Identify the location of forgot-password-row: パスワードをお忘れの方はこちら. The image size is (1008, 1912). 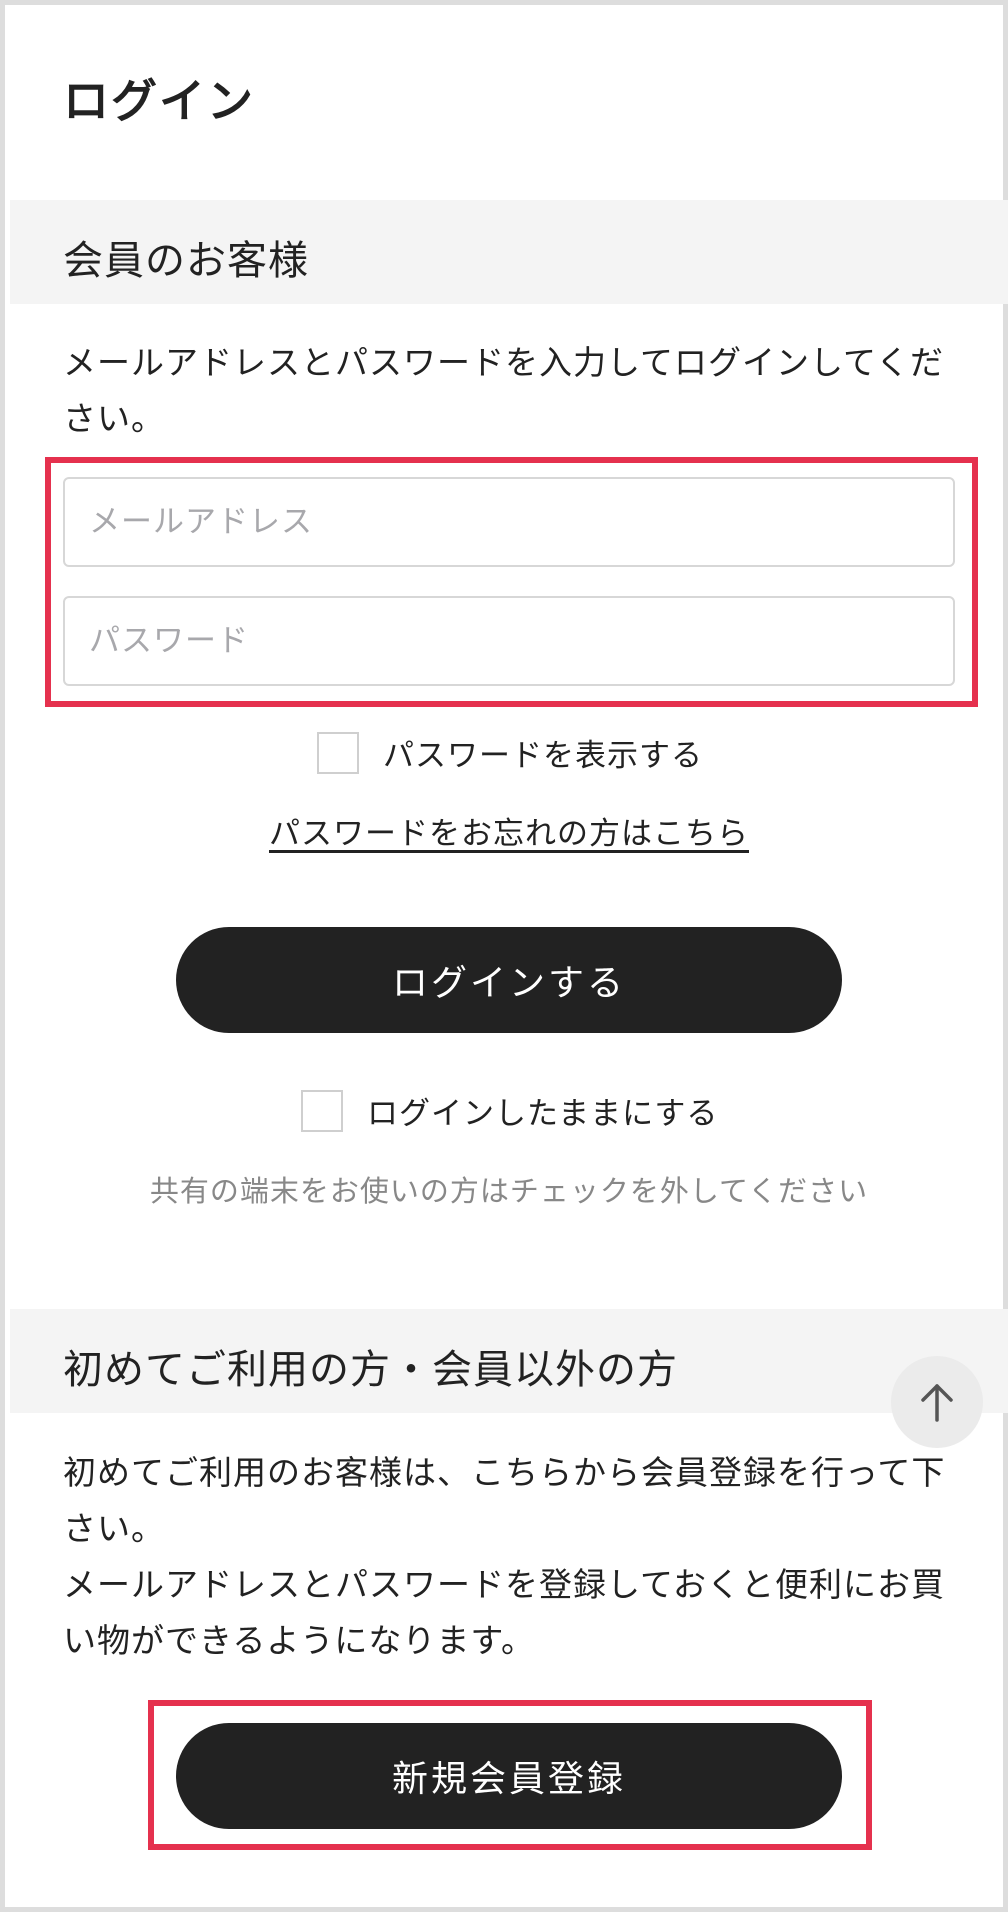
(506, 830).